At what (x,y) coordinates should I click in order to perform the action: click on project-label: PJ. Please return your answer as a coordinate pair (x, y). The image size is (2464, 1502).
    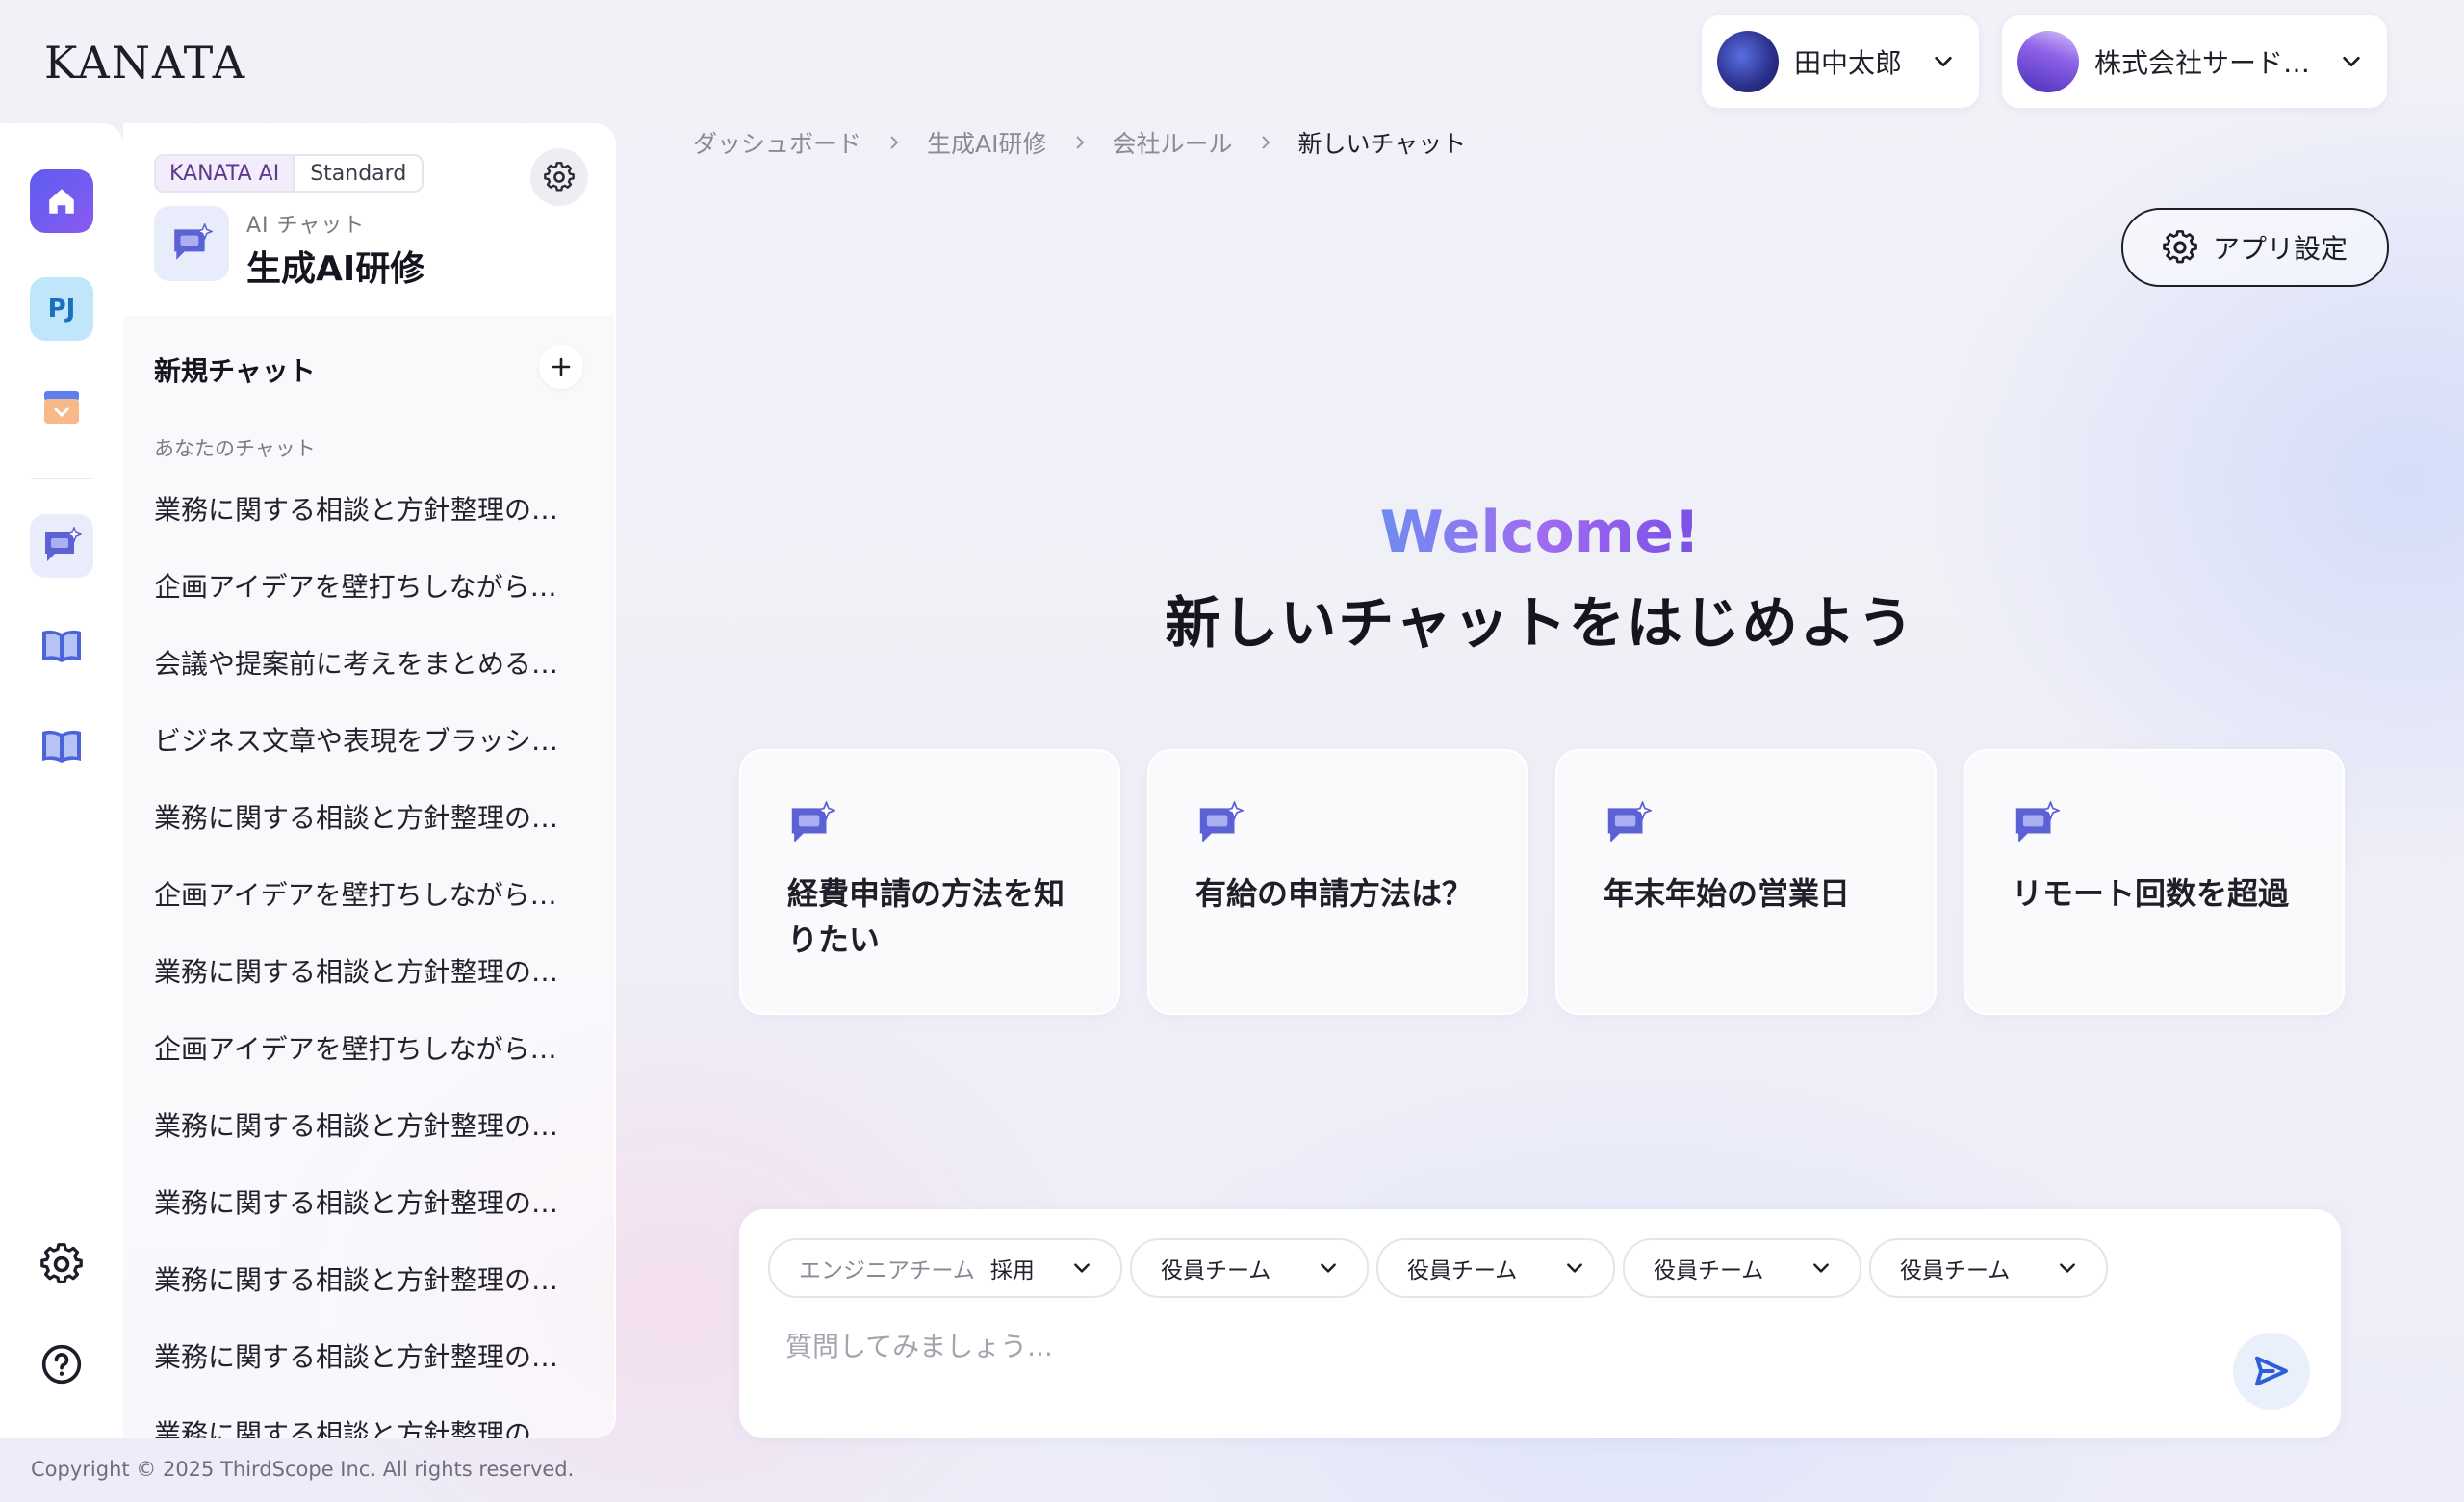
    Looking at the image, I should click on (61, 309).